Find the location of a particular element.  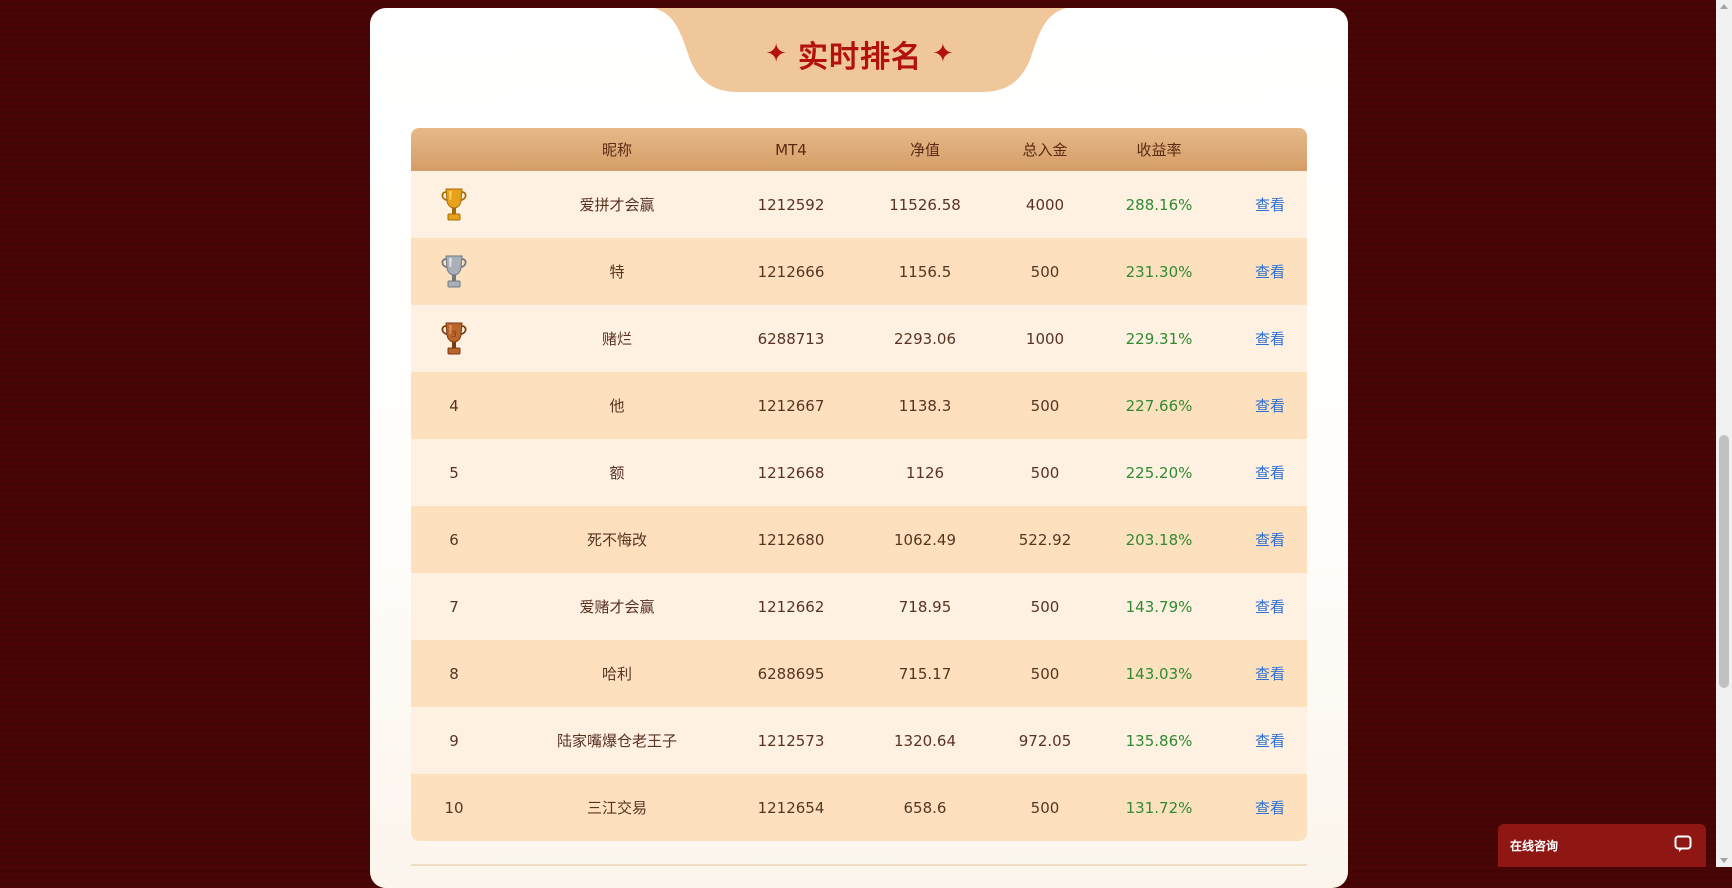

scroll-up-icon is located at coordinates (1724, 6).